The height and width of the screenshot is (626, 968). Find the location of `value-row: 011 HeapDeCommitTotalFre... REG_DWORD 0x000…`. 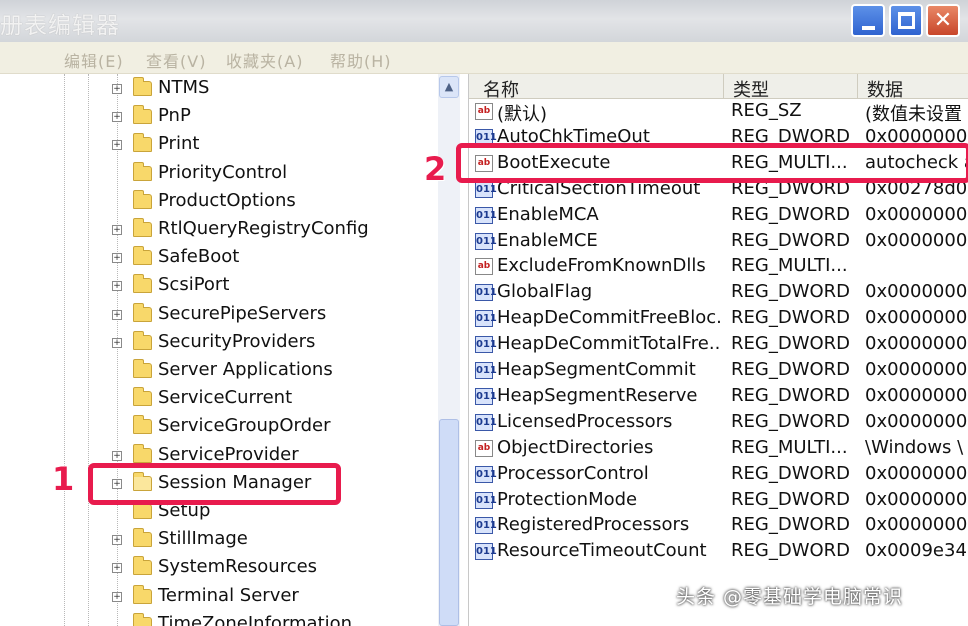

value-row: 011 HeapDeCommitTotalFre... REG_DWORD 0x000… is located at coordinates (718, 345).